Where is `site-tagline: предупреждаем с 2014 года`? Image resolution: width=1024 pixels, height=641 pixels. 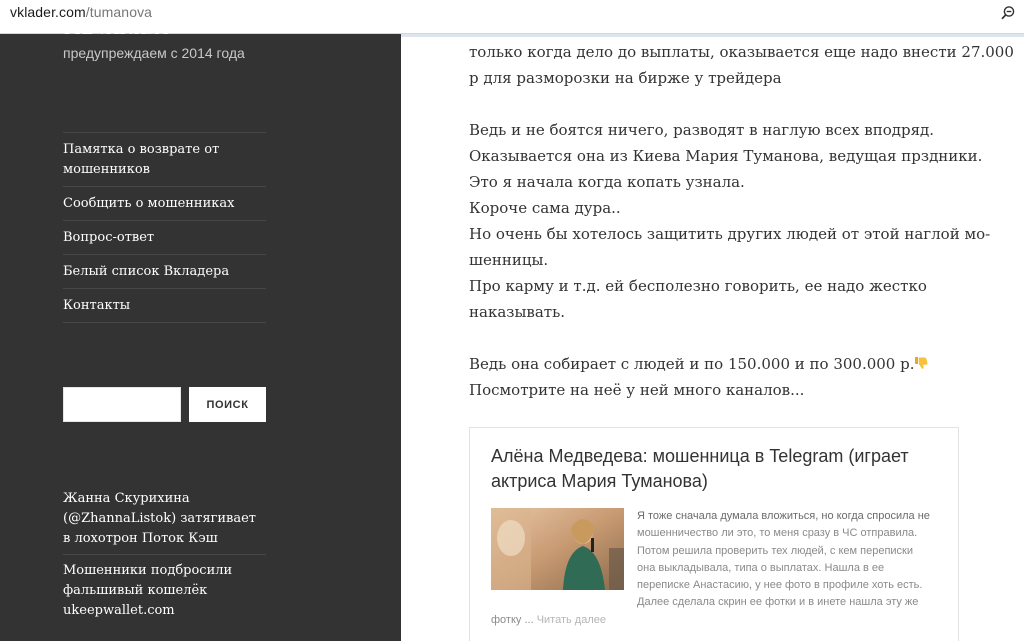 site-tagline: предупреждаем с 2014 года is located at coordinates (154, 53).